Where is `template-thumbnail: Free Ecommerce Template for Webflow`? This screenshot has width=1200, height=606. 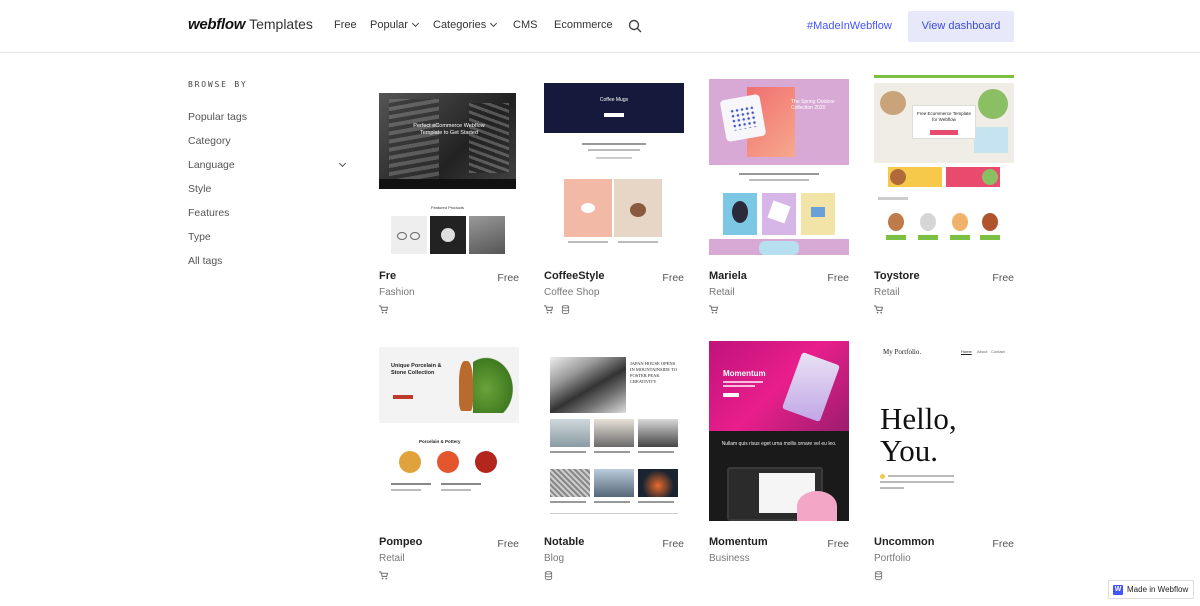 template-thumbnail: Free Ecommerce Template for Webflow is located at coordinates (944, 165).